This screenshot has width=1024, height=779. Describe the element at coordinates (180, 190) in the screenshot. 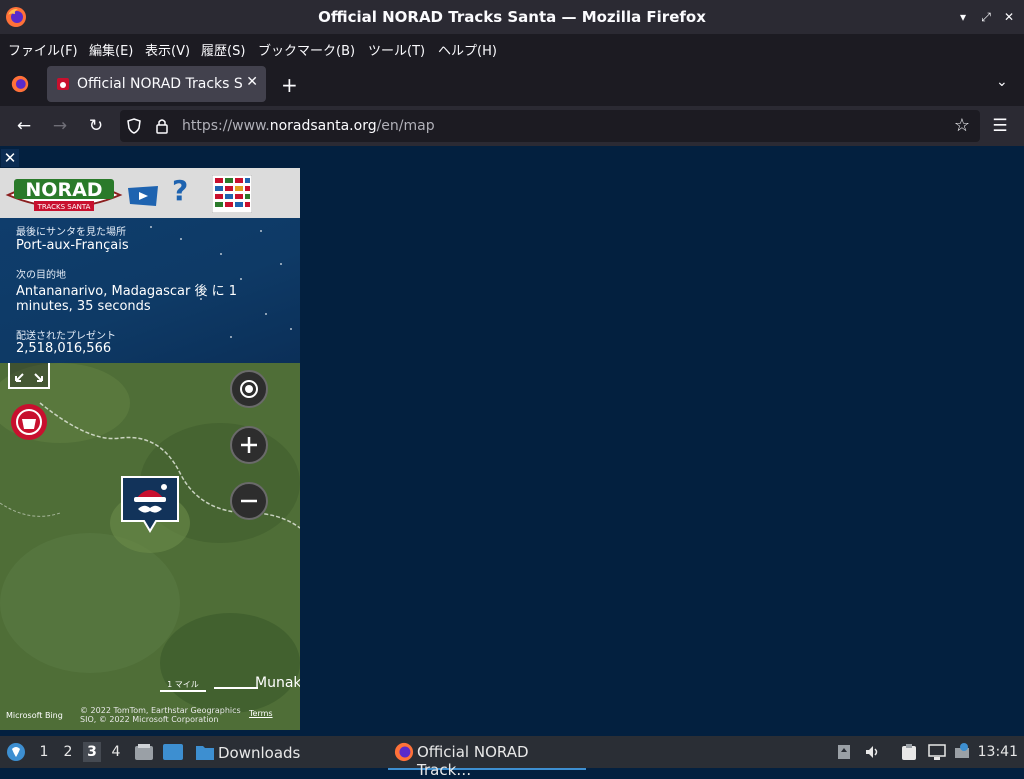

I see `help-question-icon: ?` at that location.